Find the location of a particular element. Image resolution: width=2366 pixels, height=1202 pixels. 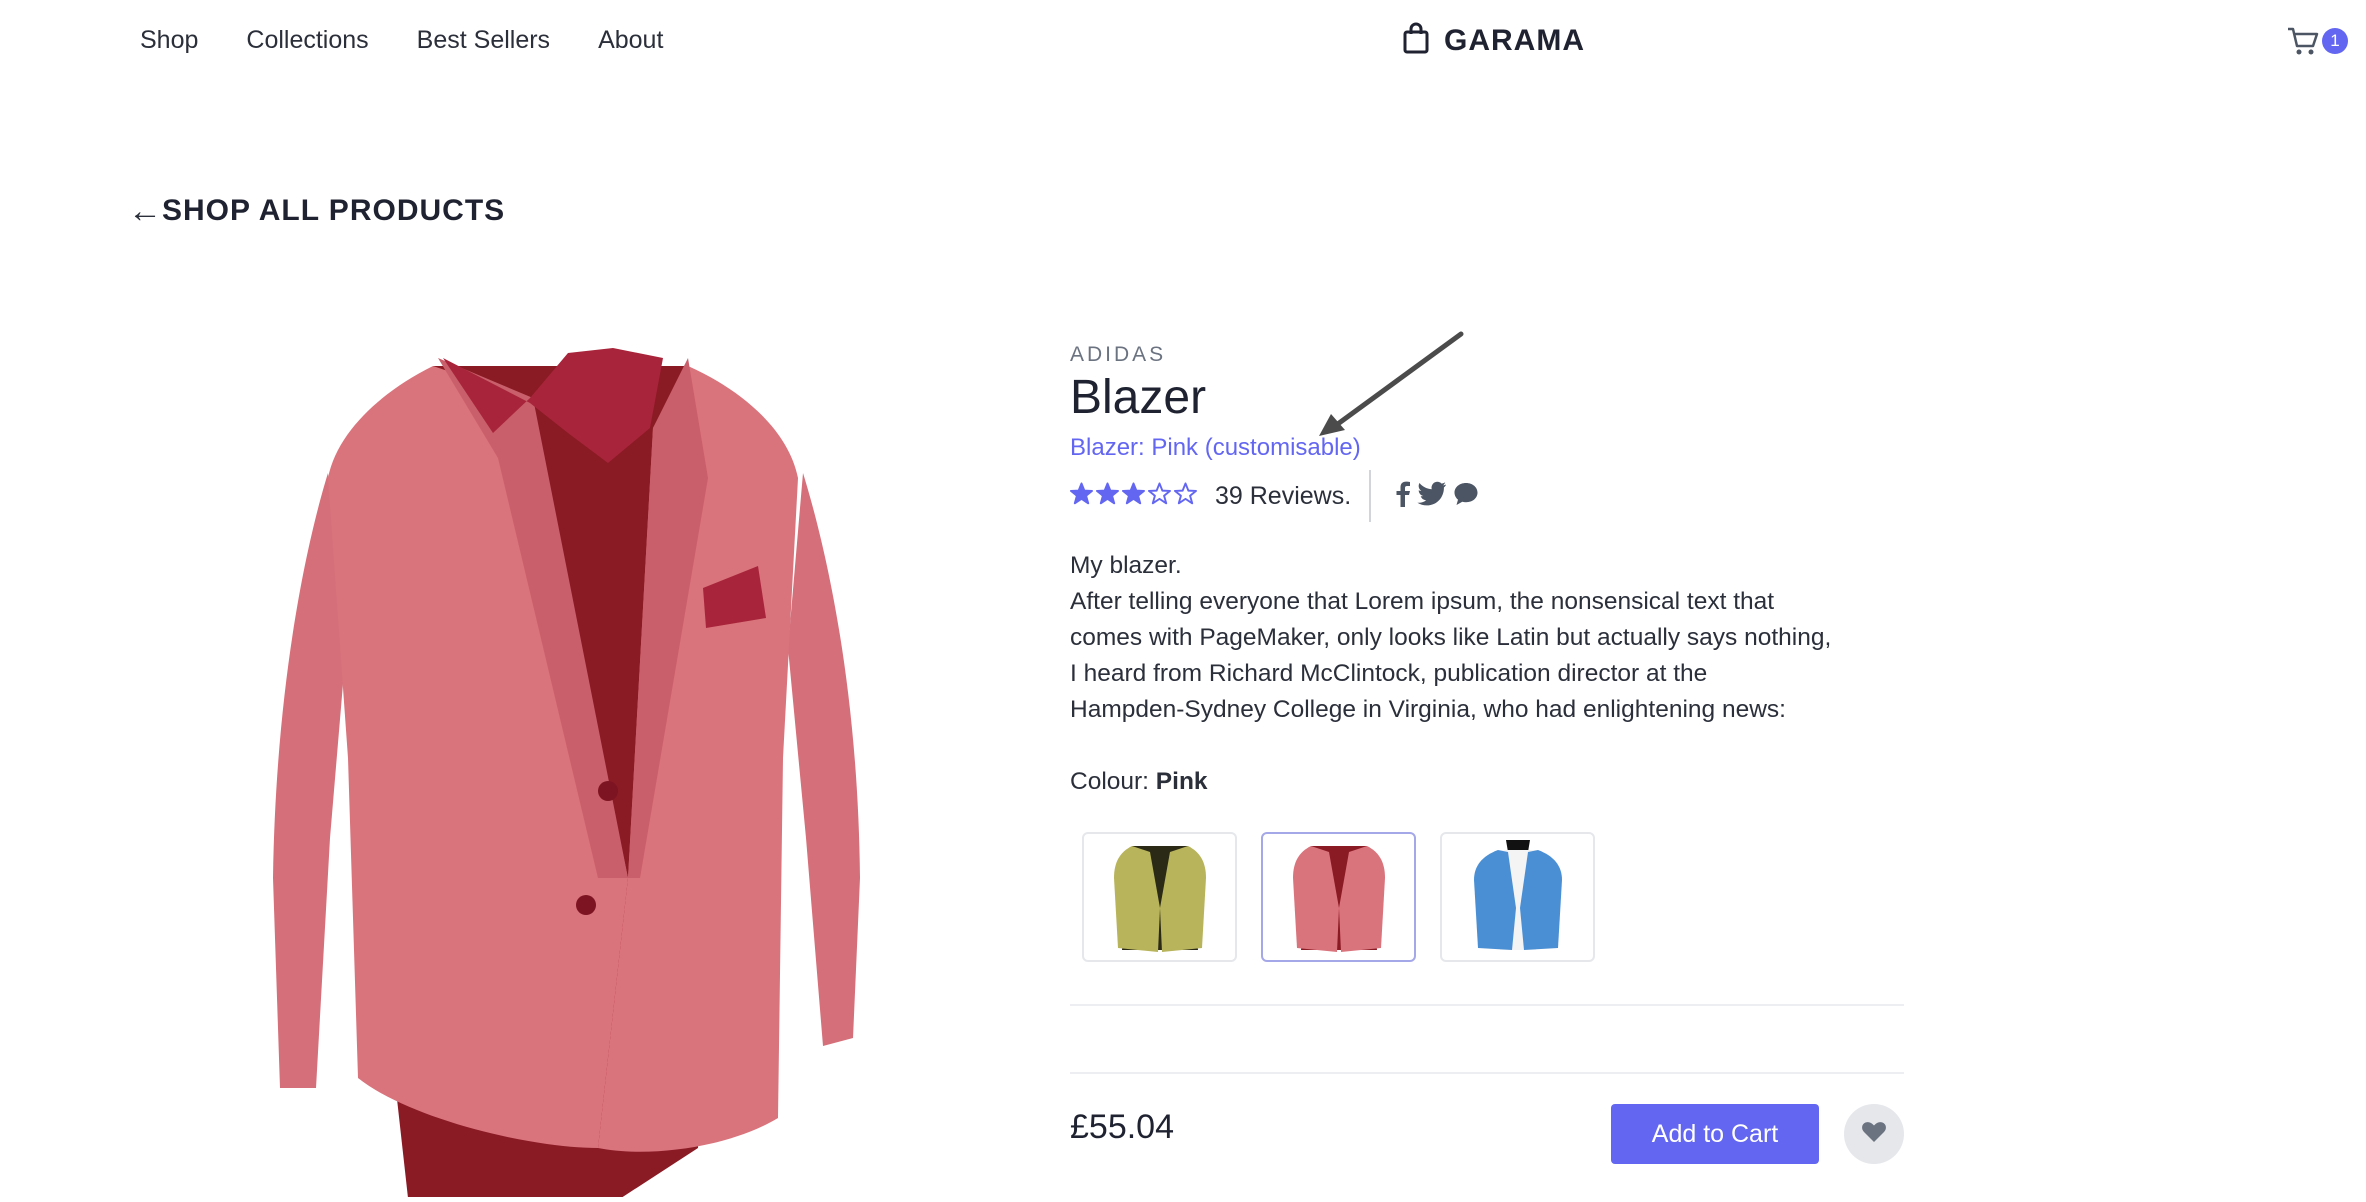

star-rating is located at coordinates (1133, 496).